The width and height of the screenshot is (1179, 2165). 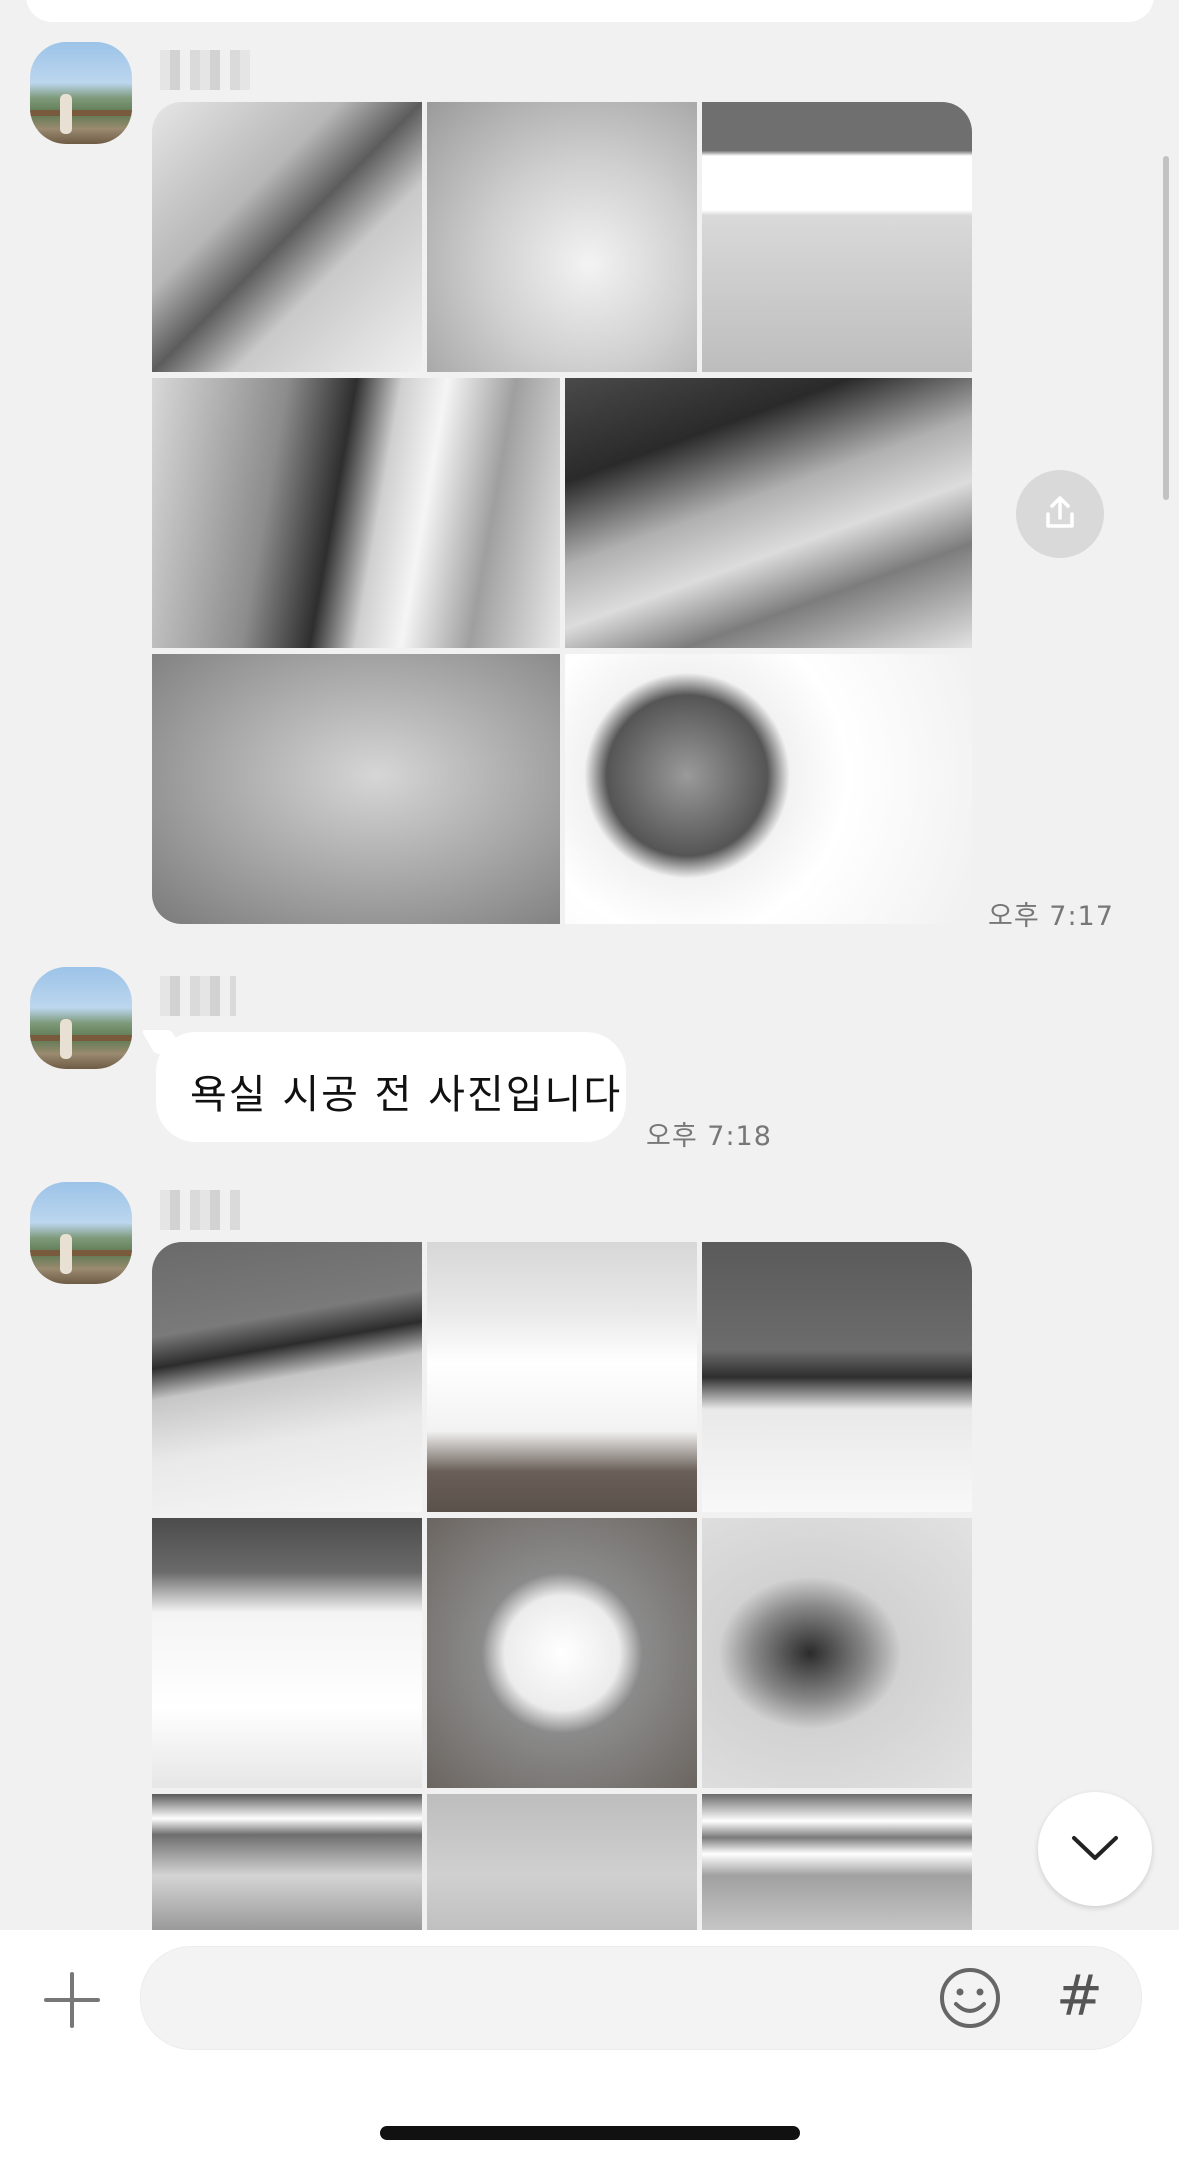 I want to click on photo-ceiling-light, so click(x=837, y=237).